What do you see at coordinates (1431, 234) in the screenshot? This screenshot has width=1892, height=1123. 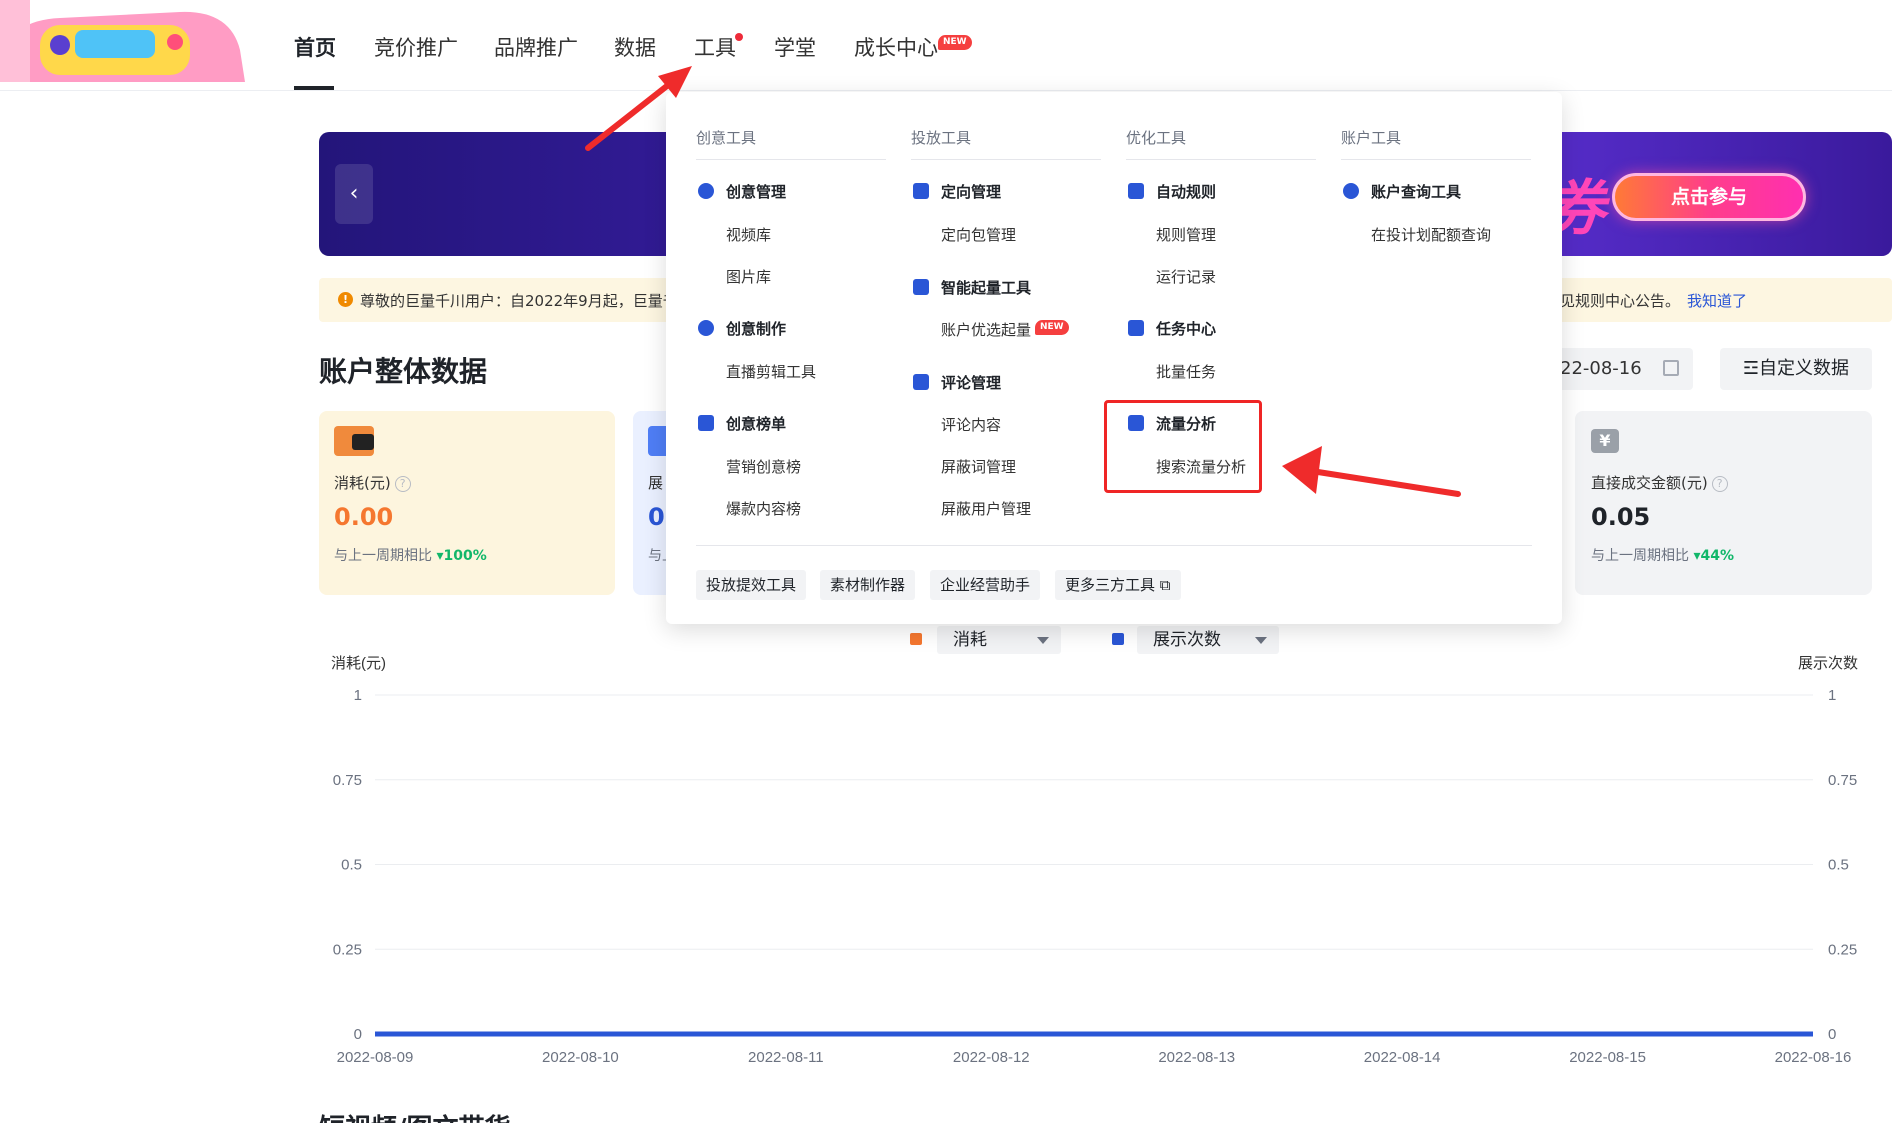 I see `menu-item-quota-query: 在投计划配额查询` at bounding box center [1431, 234].